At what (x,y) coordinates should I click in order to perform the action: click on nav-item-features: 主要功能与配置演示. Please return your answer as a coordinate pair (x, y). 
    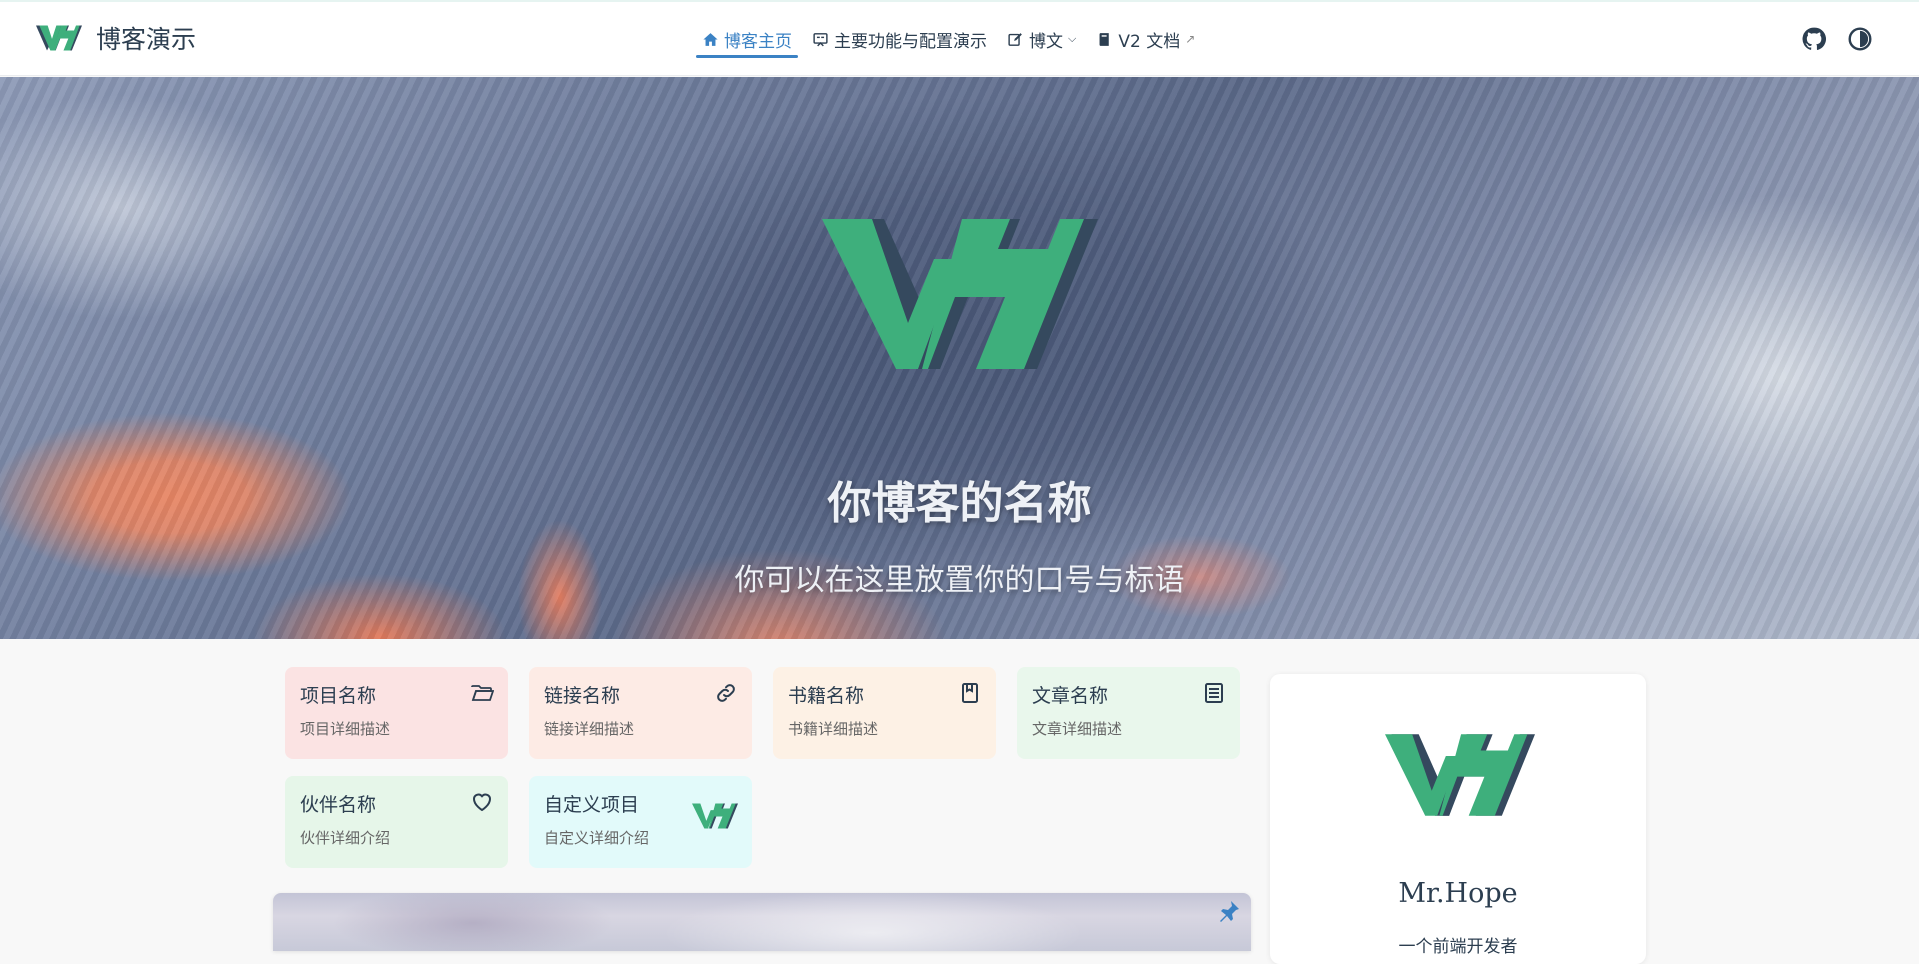
    Looking at the image, I should click on (899, 39).